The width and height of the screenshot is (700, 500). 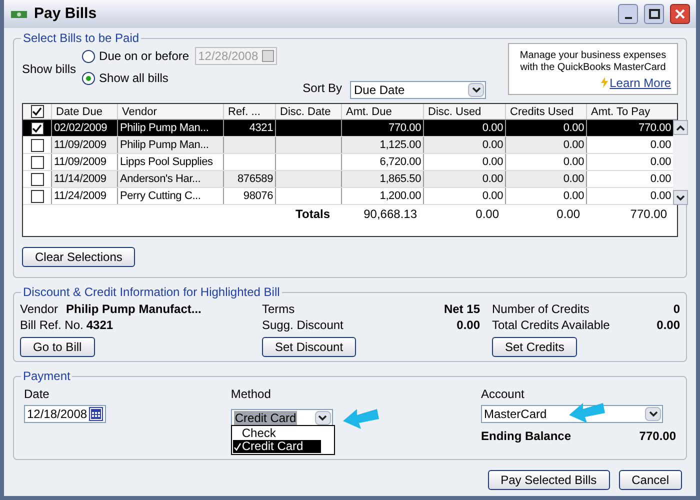 What do you see at coordinates (545, 111) in the screenshot?
I see `column-header: Credits Used` at bounding box center [545, 111].